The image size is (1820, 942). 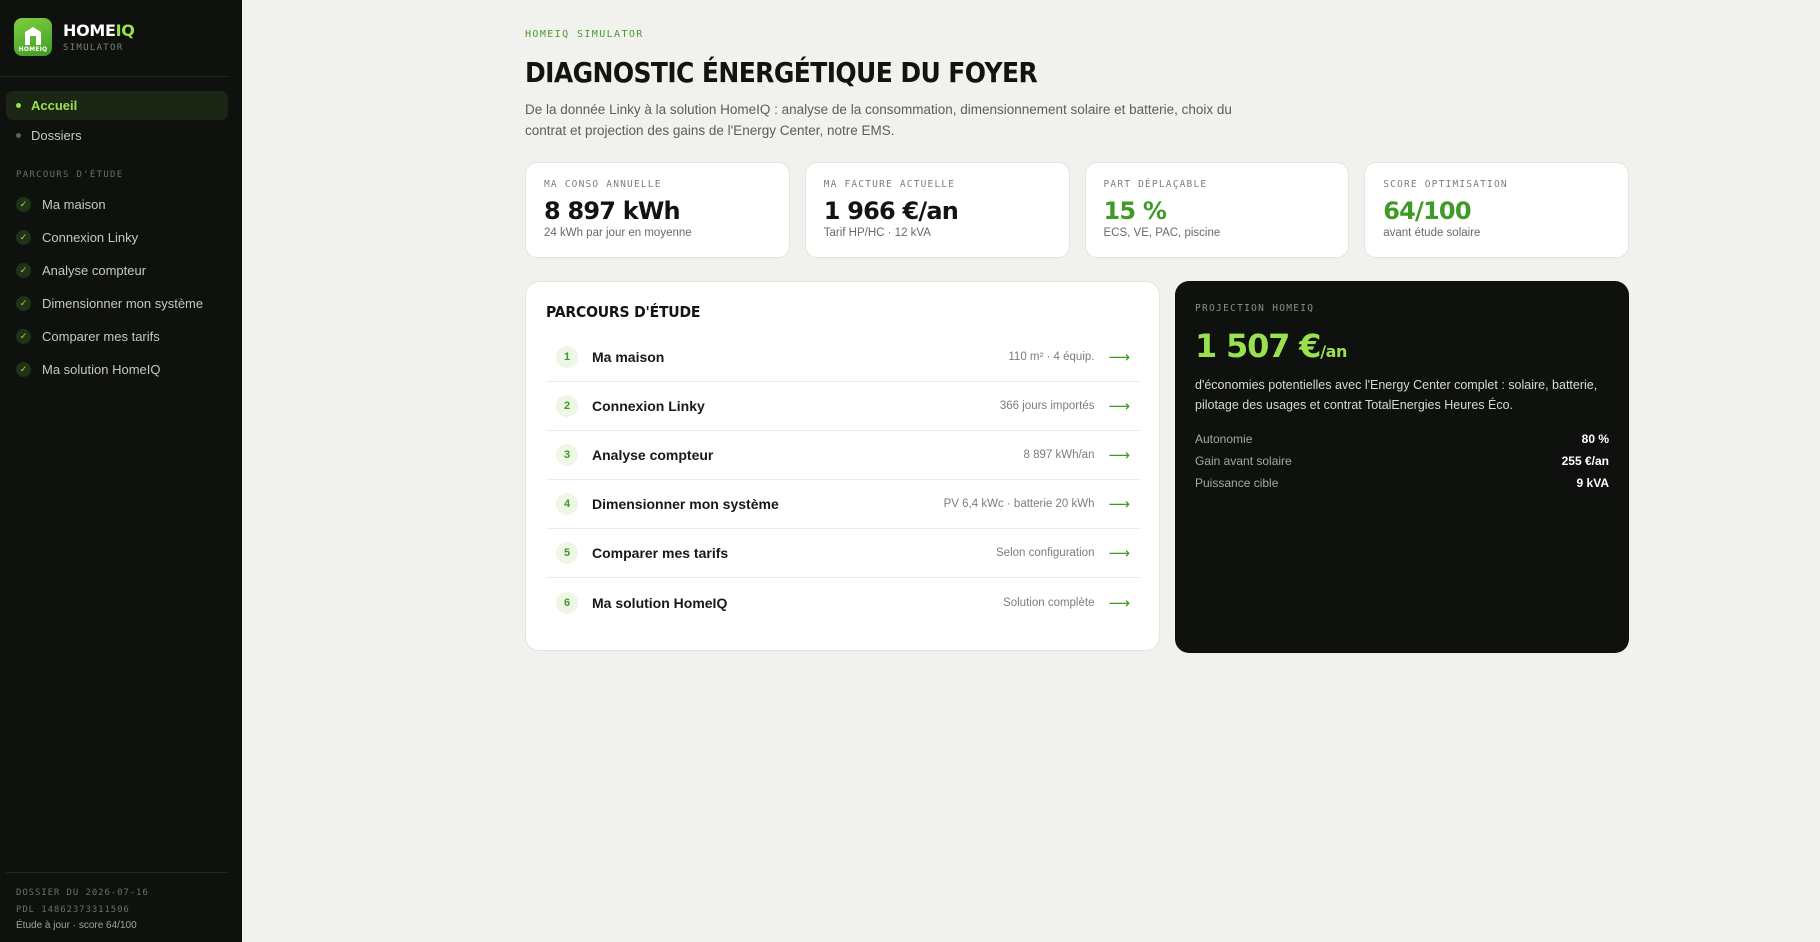 What do you see at coordinates (93, 47) in the screenshot?
I see `brand-subtitle: SIMULATOR` at bounding box center [93, 47].